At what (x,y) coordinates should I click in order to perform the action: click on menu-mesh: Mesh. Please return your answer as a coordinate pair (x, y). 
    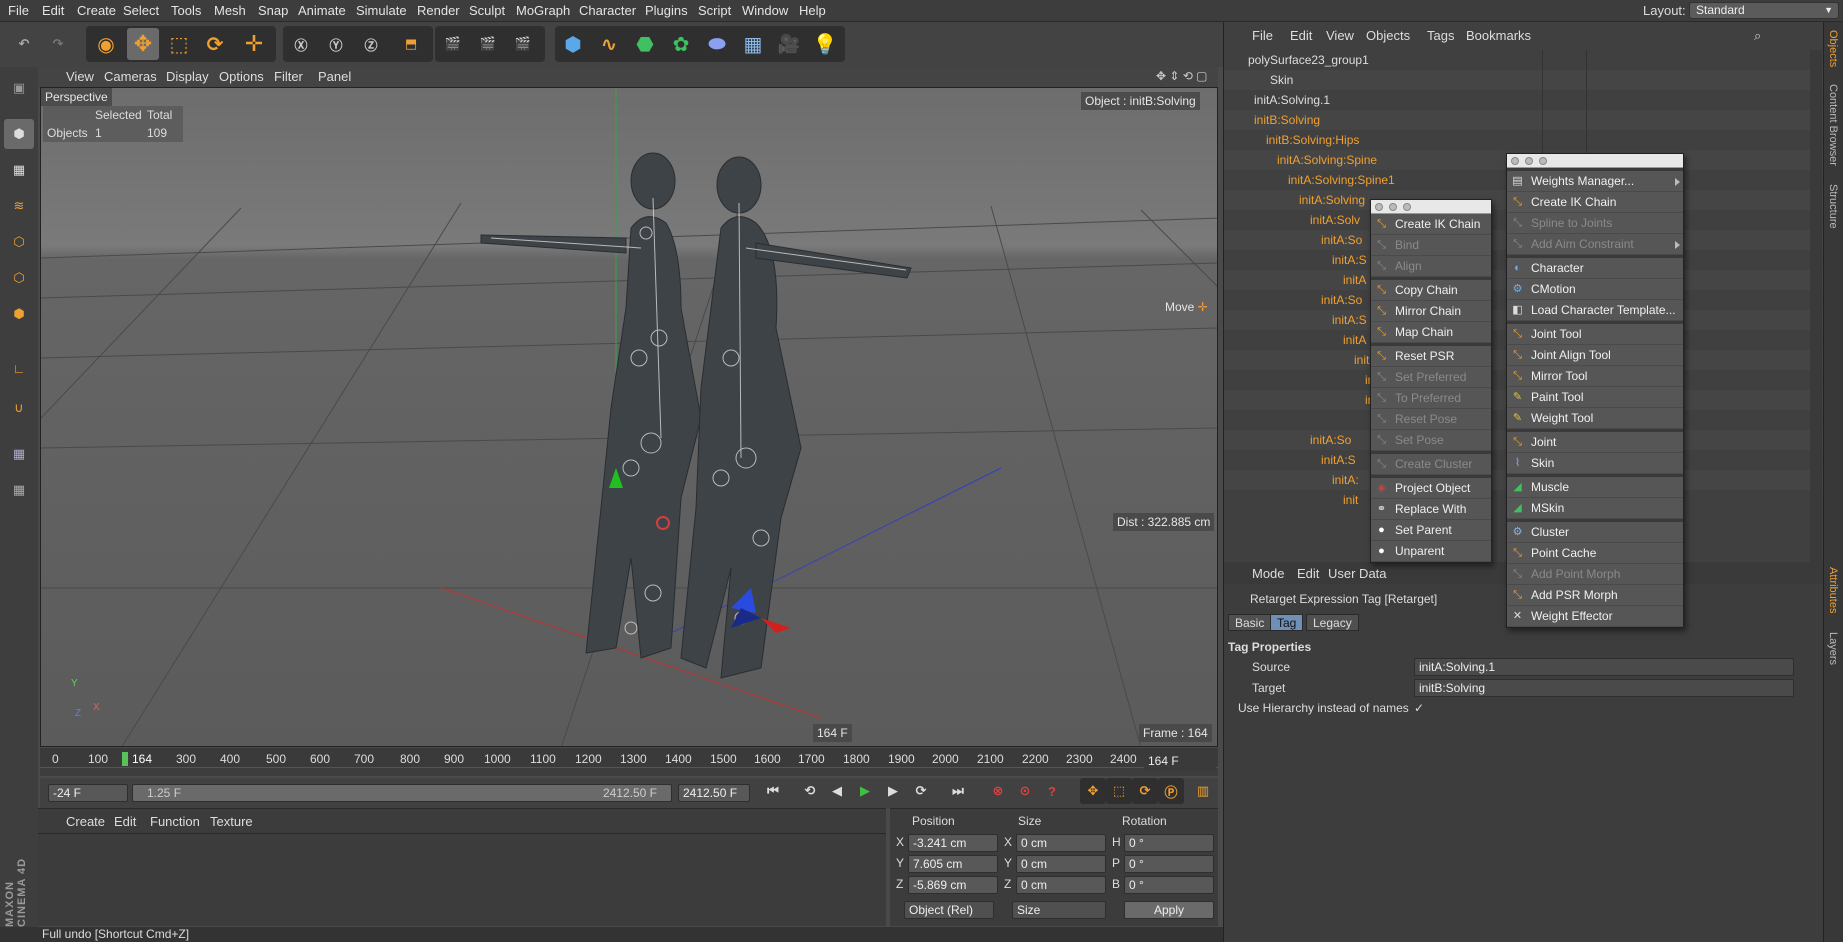
    Looking at the image, I should click on (230, 10).